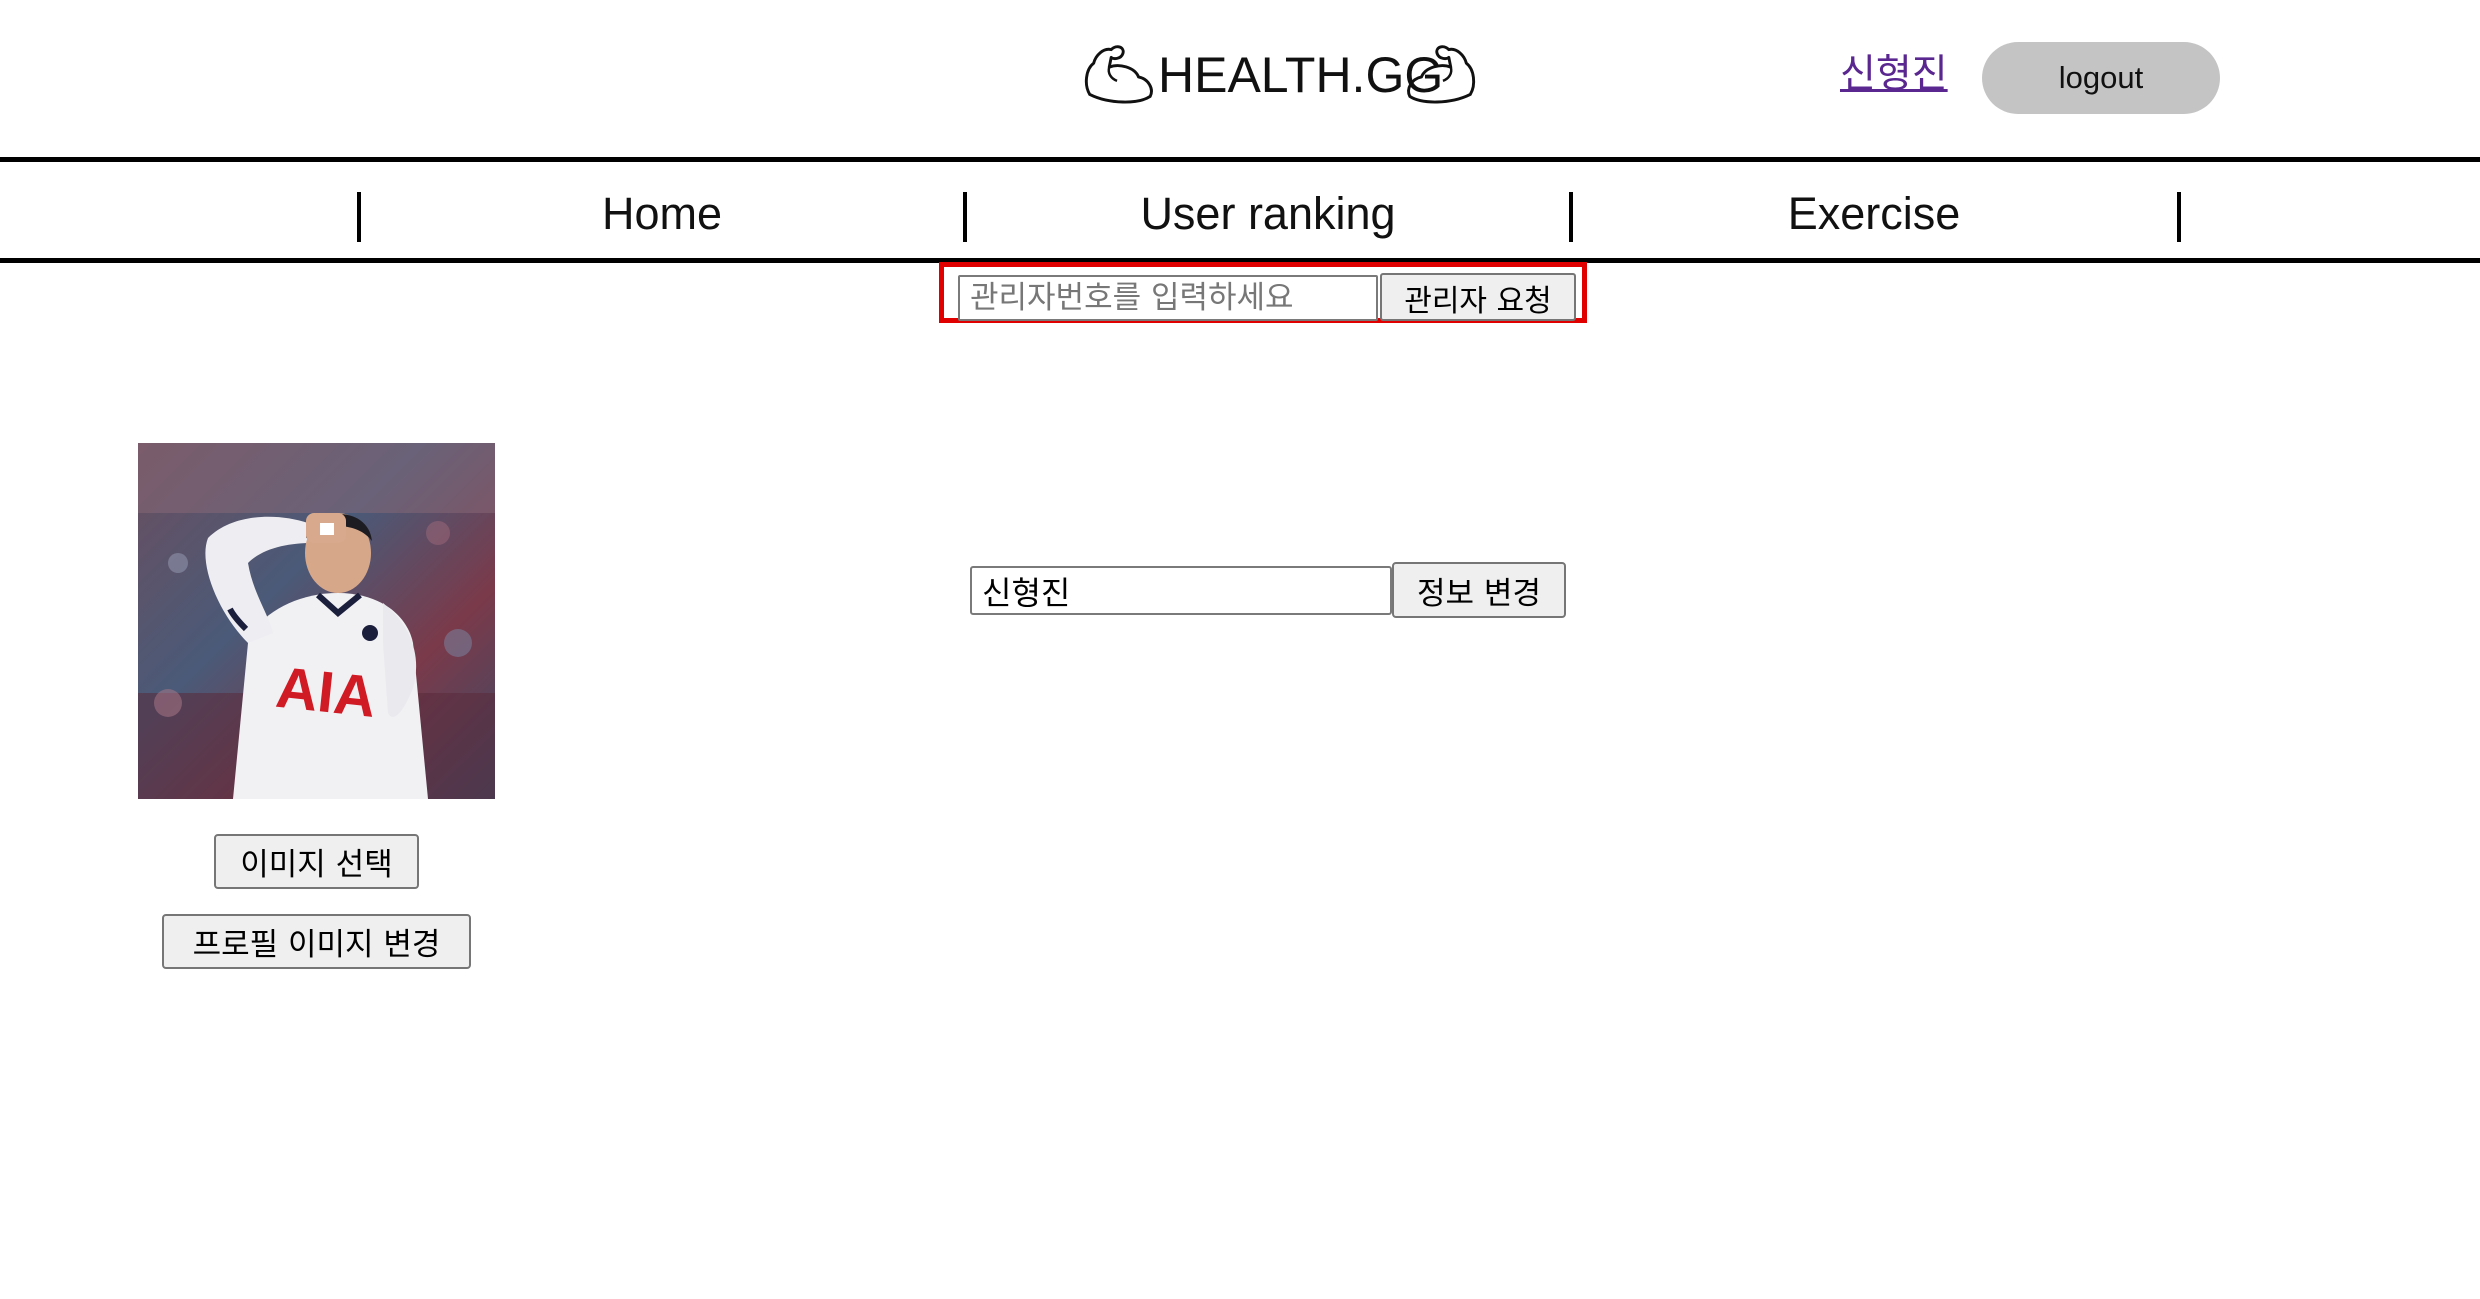 The width and height of the screenshot is (2480, 1299). Describe the element at coordinates (316, 941) in the screenshot. I see `change-profile-image-button: 프로필 이미지 변경` at that location.